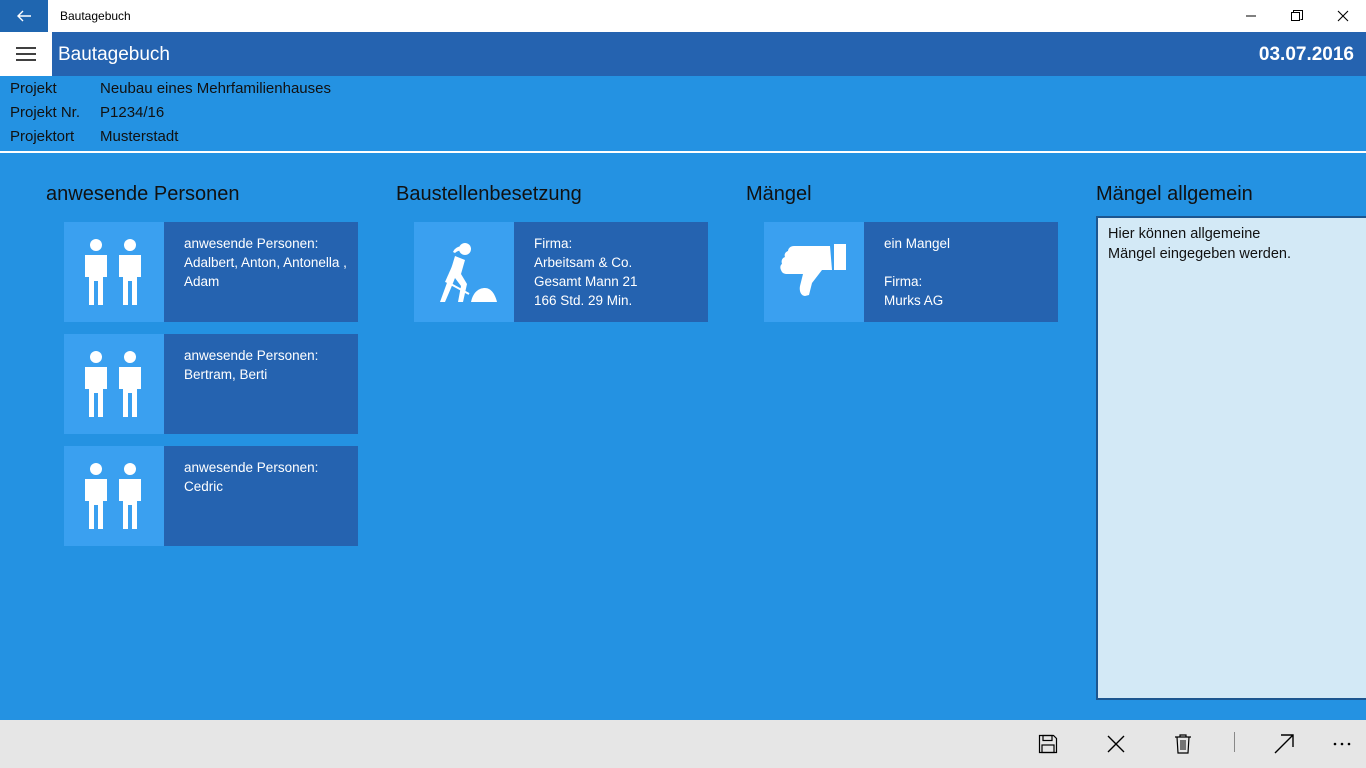 The width and height of the screenshot is (1366, 768). What do you see at coordinates (1184, 234) in the screenshot?
I see `textarea-line: Hier können allgemeine` at bounding box center [1184, 234].